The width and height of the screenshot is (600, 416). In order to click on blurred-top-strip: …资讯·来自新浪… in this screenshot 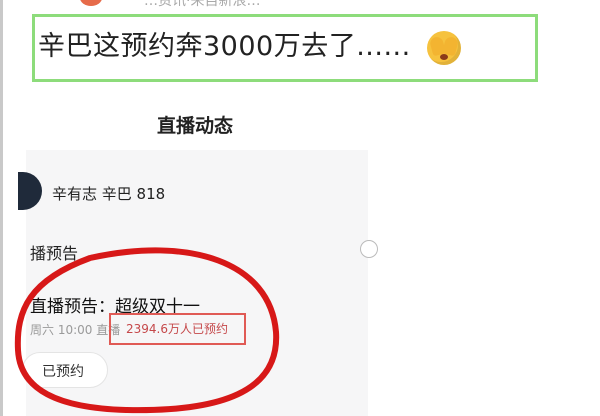, I will do `click(195, 4)`.